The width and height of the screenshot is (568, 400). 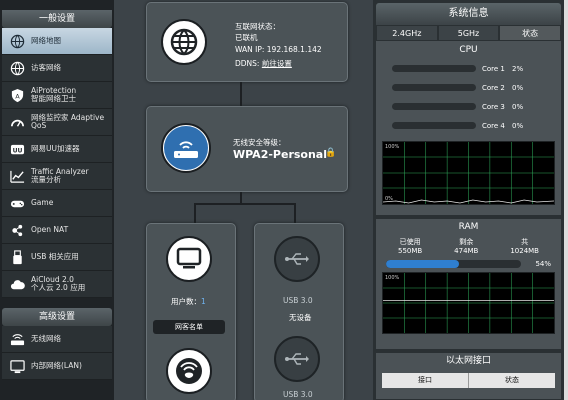 What do you see at coordinates (46, 67) in the screenshot?
I see `sidebar-item-label: 访客网络` at bounding box center [46, 67].